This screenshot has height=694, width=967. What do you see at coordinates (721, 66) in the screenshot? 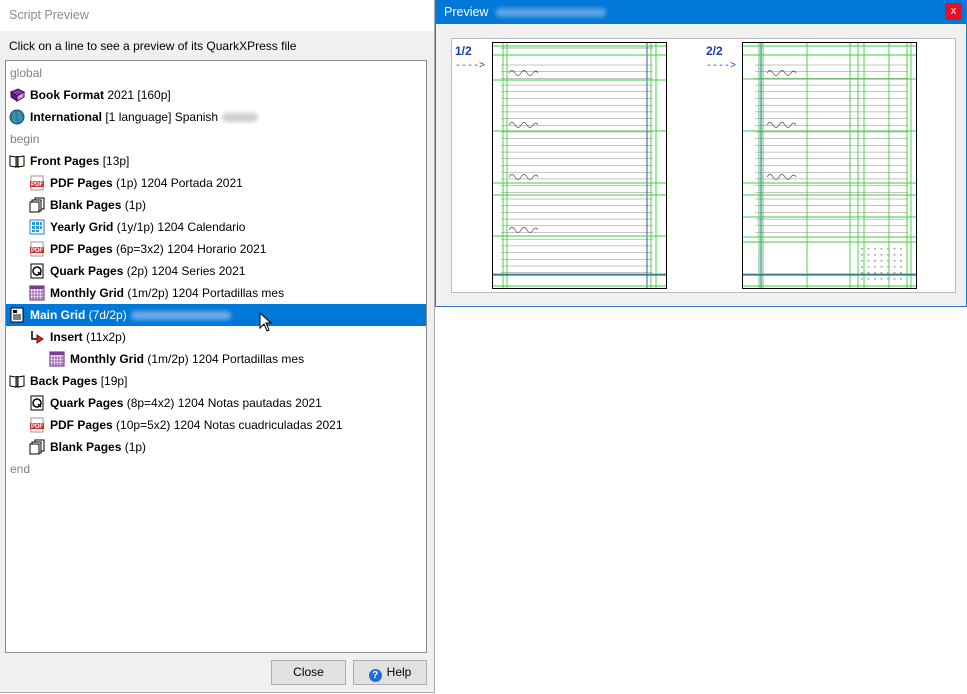
I see `spread-arrow-2: ---->` at bounding box center [721, 66].